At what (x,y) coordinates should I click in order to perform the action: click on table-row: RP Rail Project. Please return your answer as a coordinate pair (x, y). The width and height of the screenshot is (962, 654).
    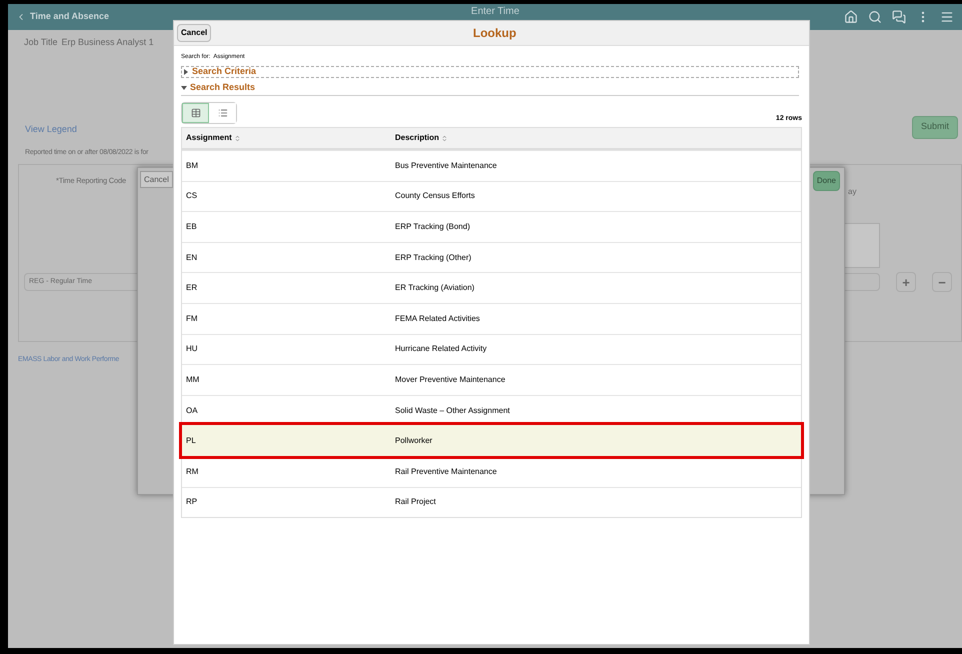
    Looking at the image, I should click on (491, 502).